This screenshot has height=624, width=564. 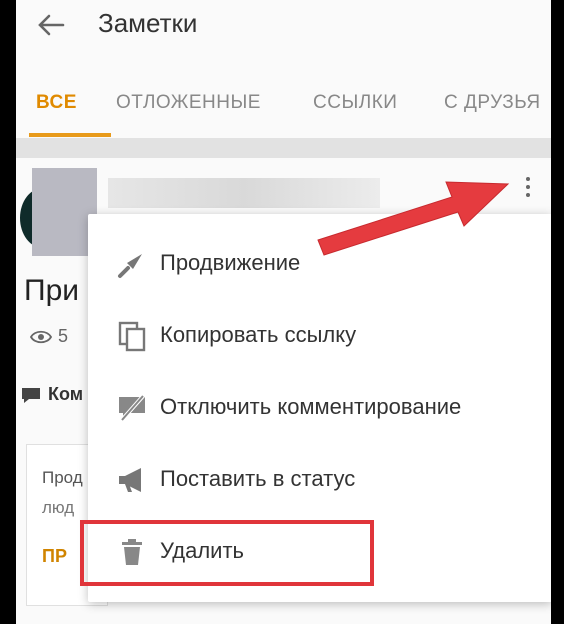 I want to click on post-title: При, so click(x=52, y=290).